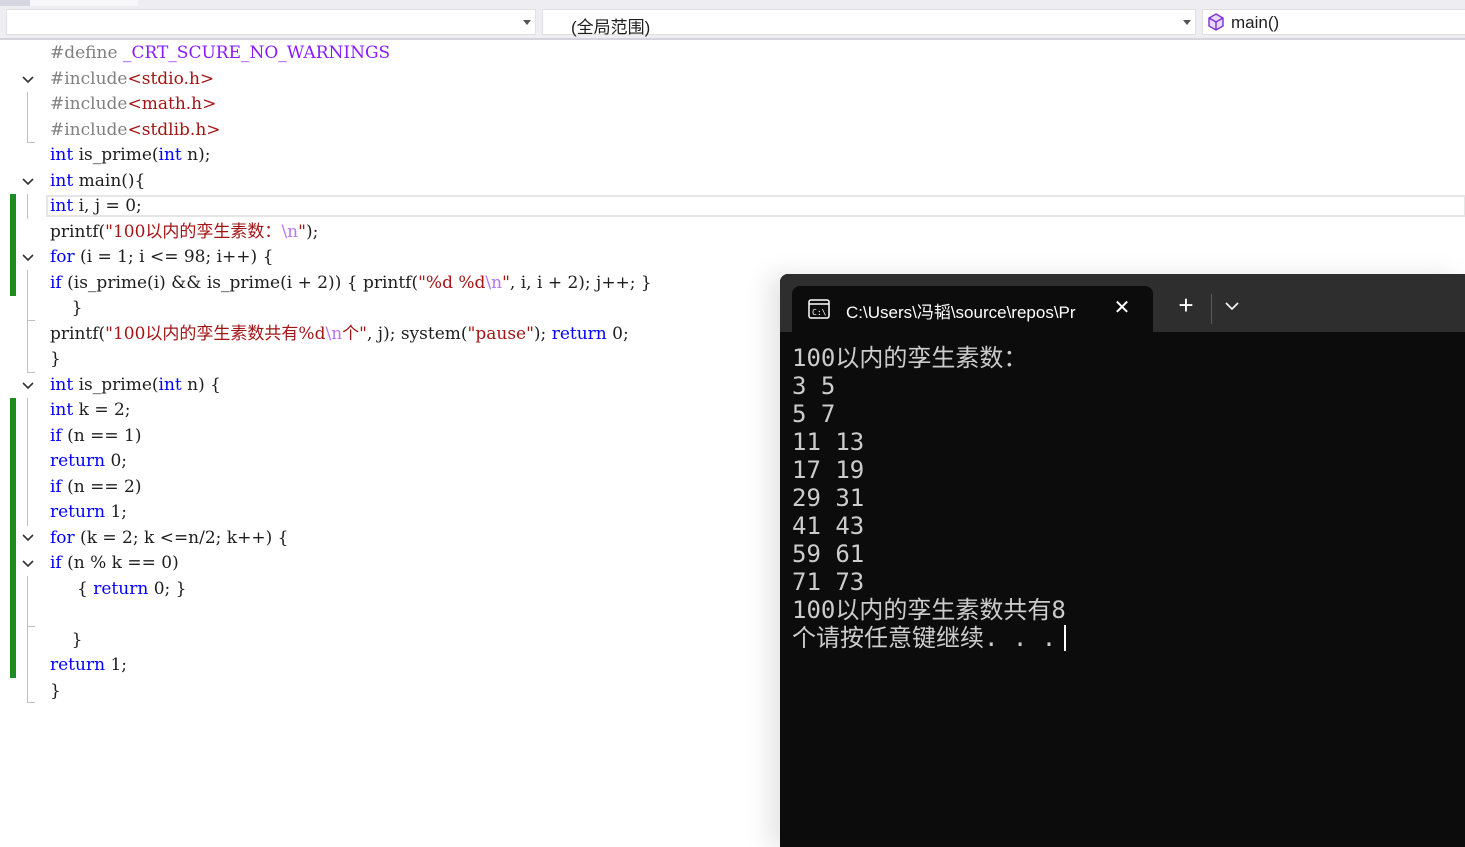 Image resolution: width=1465 pixels, height=847 pixels. Describe the element at coordinates (828, 442) in the screenshot. I see `output-line: 11 13` at that location.